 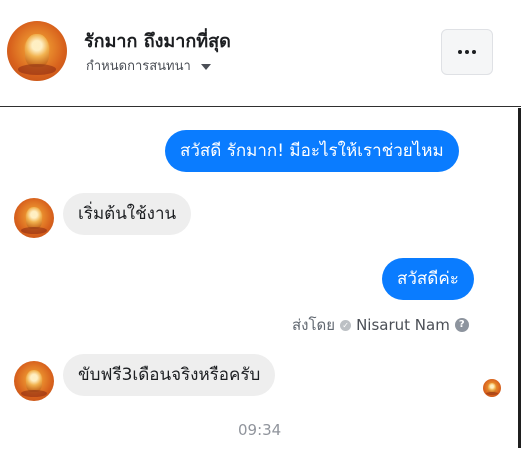 I want to click on conversation-settings-label: กำหนดการสนทนา, so click(x=138, y=66).